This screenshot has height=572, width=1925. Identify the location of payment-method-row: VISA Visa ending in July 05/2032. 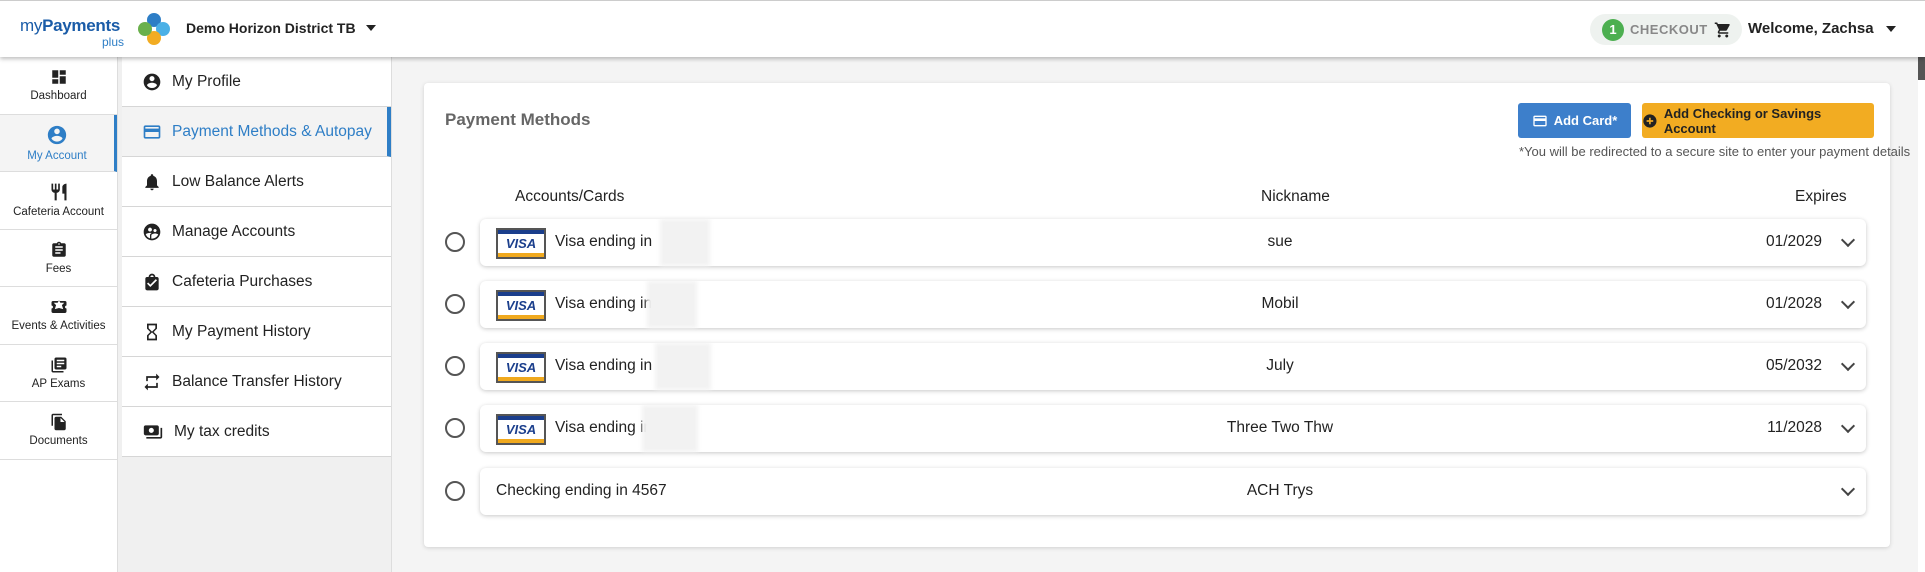
(1173, 366).